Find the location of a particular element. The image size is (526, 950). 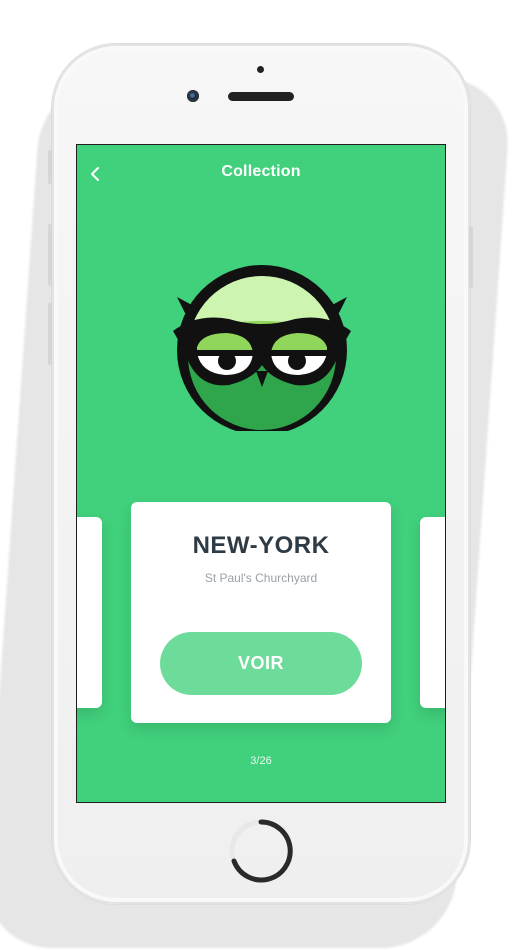

voir-button: VOIR is located at coordinates (261, 663).